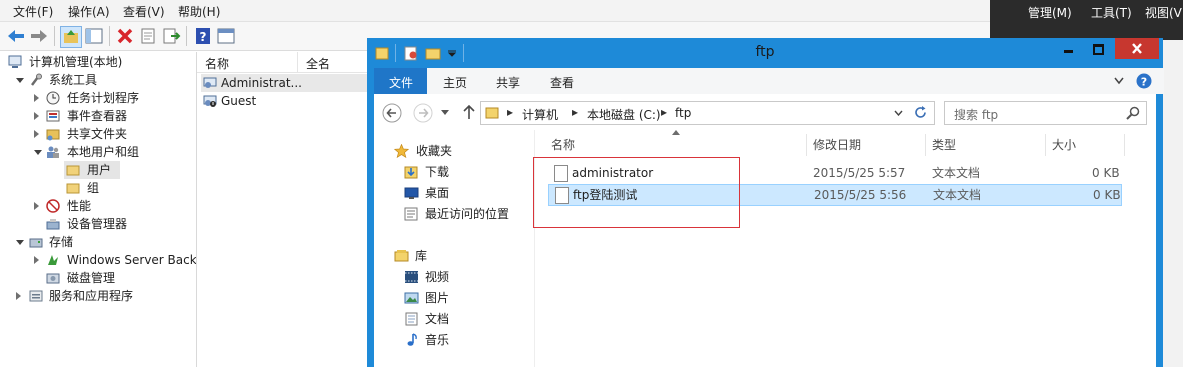  What do you see at coordinates (1050, 12) in the screenshot?
I see `menu-manage: 管理(M)` at bounding box center [1050, 12].